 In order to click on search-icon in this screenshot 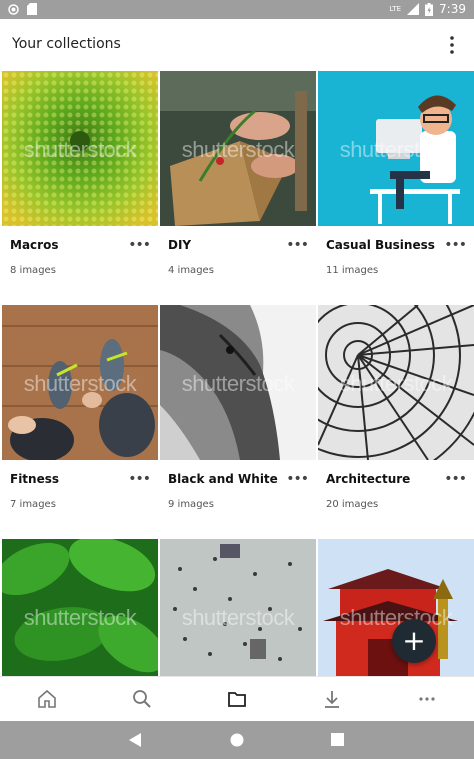, I will do `click(142, 699)`.